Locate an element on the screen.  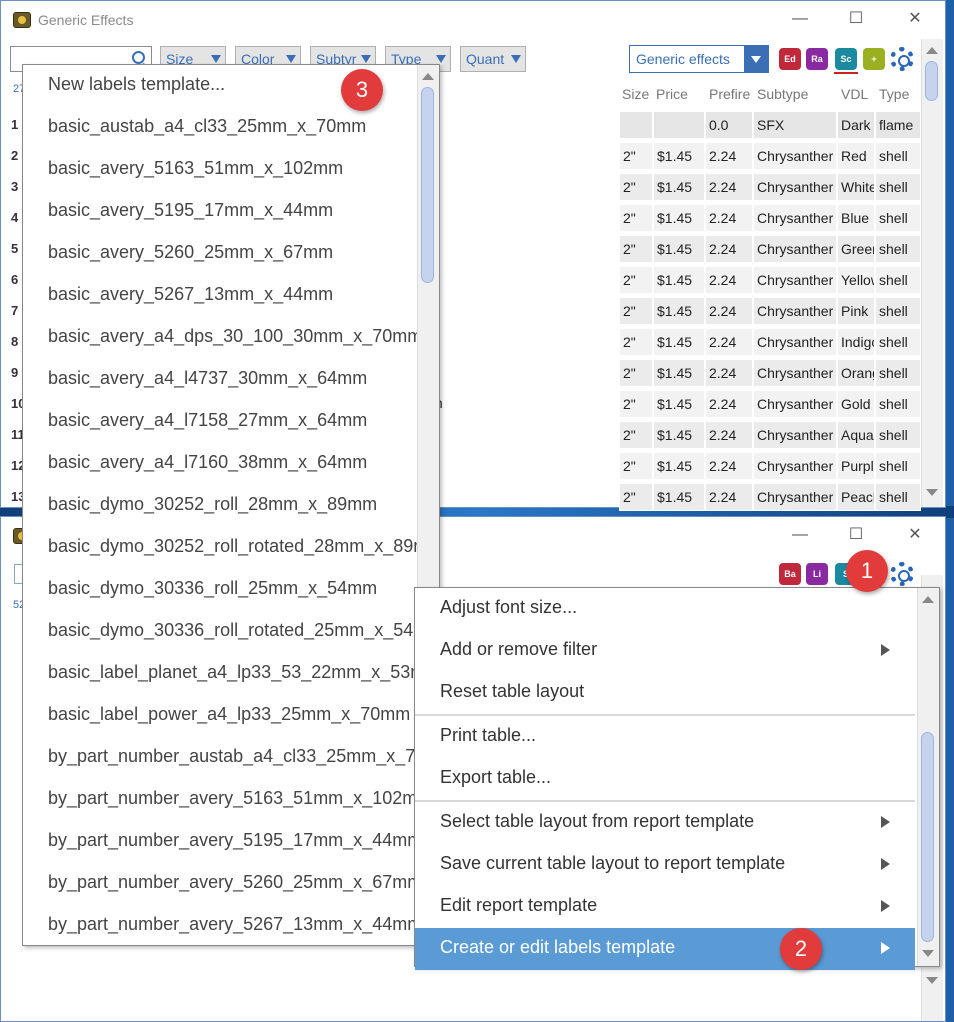
labels-template-item: basic_austab_a4_cl33_25mm_x_70mm is located at coordinates (207, 126).